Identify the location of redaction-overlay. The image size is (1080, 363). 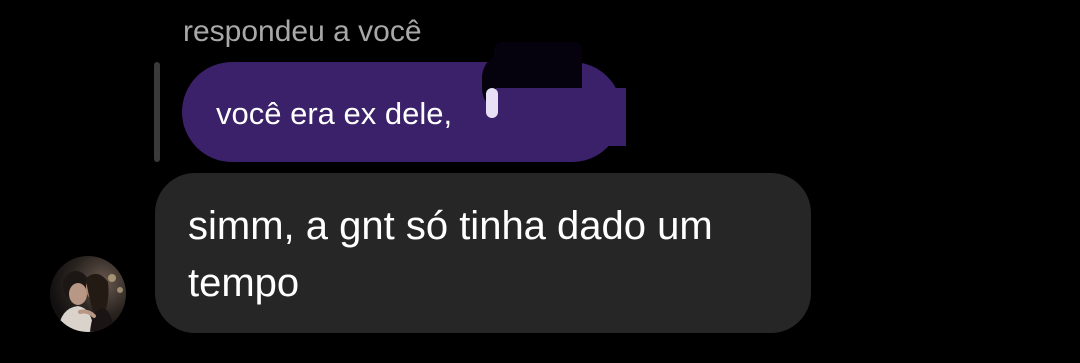
(561, 117).